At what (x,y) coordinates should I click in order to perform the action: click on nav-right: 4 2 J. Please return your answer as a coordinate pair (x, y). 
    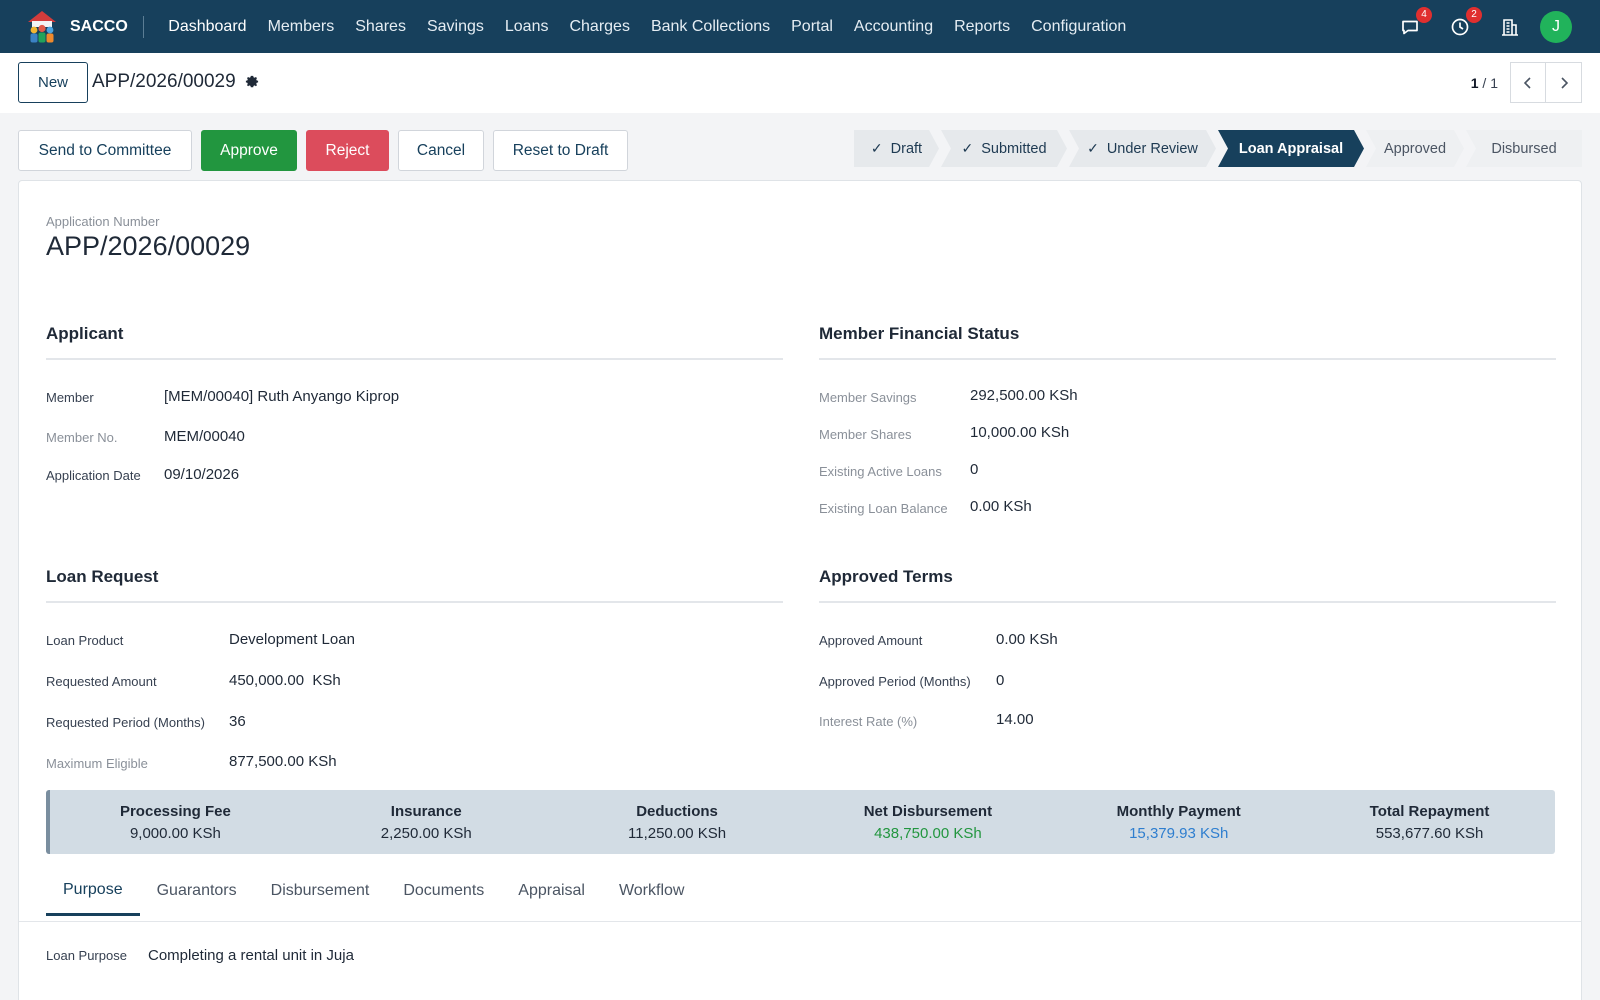
    Looking at the image, I should click on (1476, 26).